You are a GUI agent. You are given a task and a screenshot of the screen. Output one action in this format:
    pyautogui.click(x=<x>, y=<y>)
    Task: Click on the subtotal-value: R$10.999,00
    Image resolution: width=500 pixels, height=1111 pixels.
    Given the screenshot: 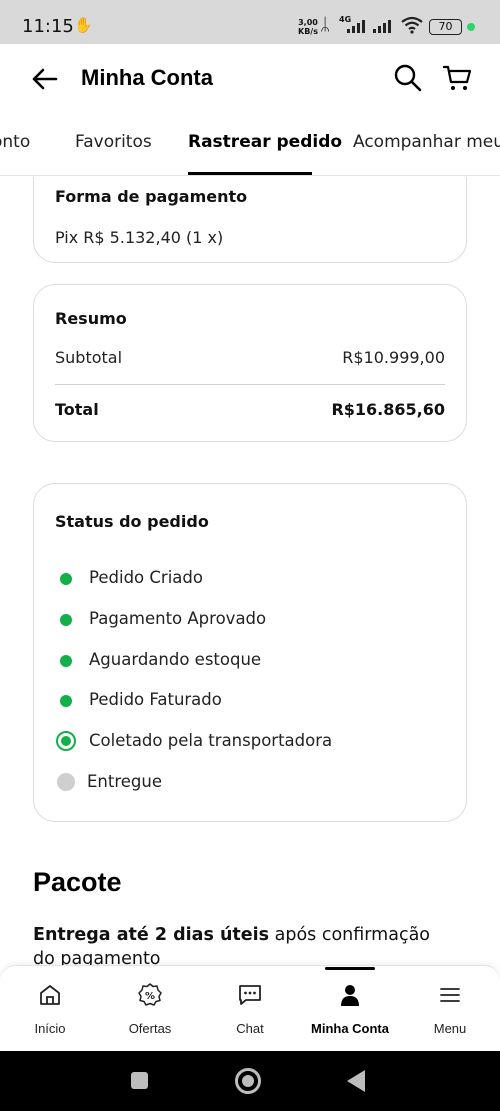 What is the action you would take?
    pyautogui.click(x=393, y=357)
    